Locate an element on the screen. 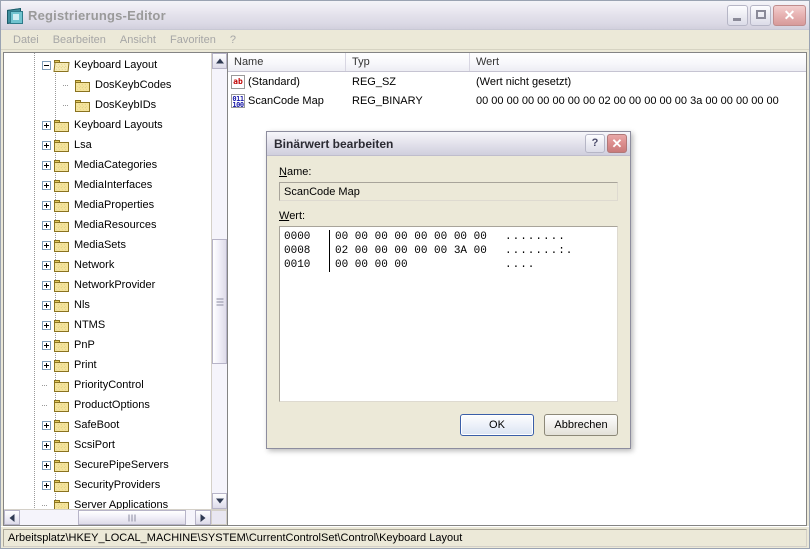  tree-item: SafeBoot is located at coordinates (107, 425).